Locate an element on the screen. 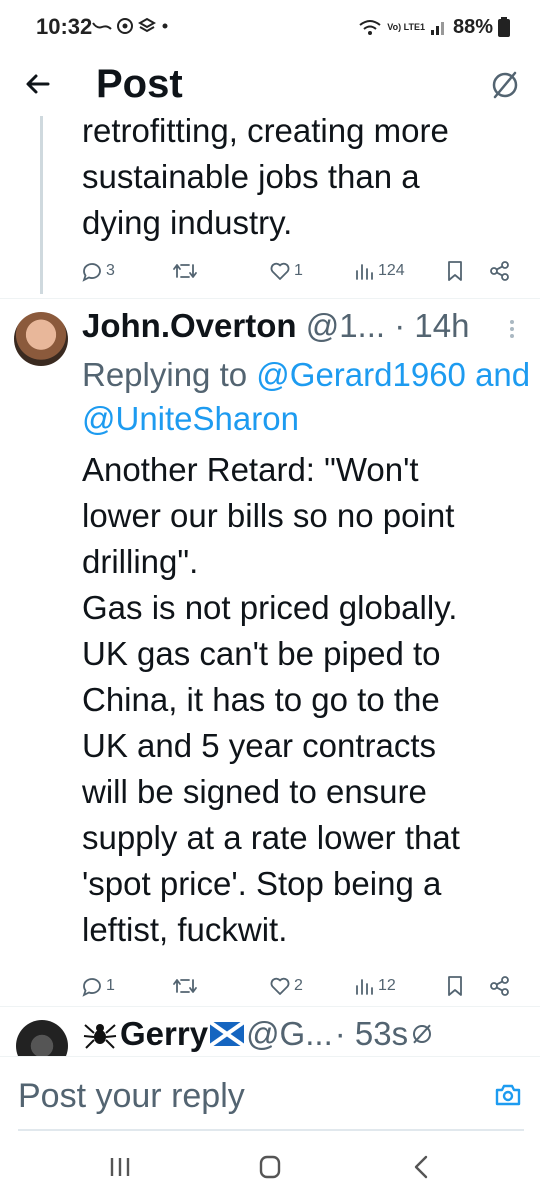 The image size is (540, 1199). reply-button: 1 is located at coordinates (97, 986).